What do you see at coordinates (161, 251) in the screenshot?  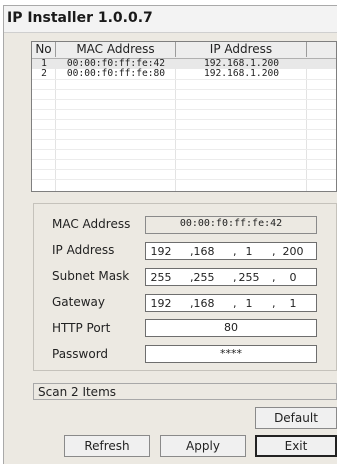 I see `ip-octet-1: 192` at bounding box center [161, 251].